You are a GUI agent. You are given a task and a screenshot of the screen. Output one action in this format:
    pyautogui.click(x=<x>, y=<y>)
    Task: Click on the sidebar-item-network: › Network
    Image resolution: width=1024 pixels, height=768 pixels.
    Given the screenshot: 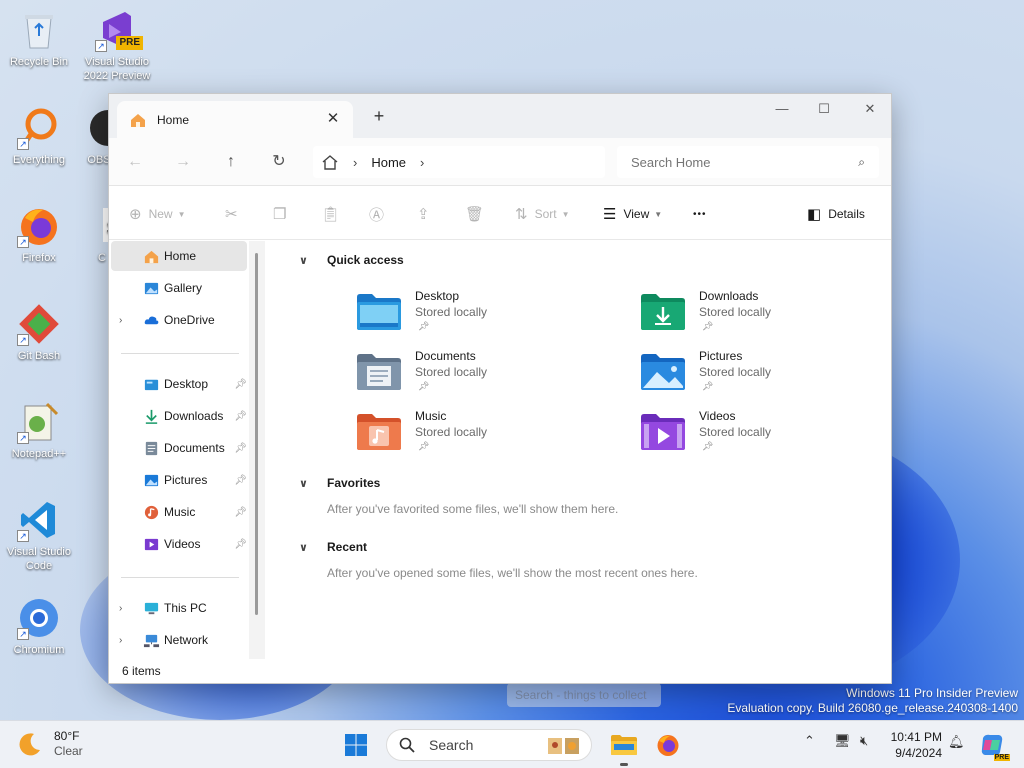 What is the action you would take?
    pyautogui.click(x=179, y=640)
    